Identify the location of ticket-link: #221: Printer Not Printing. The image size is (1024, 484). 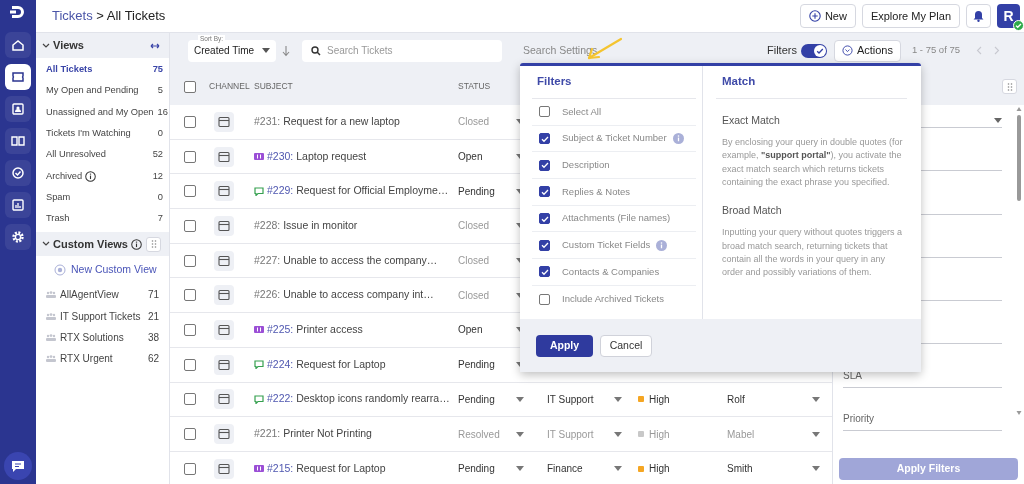
(313, 434).